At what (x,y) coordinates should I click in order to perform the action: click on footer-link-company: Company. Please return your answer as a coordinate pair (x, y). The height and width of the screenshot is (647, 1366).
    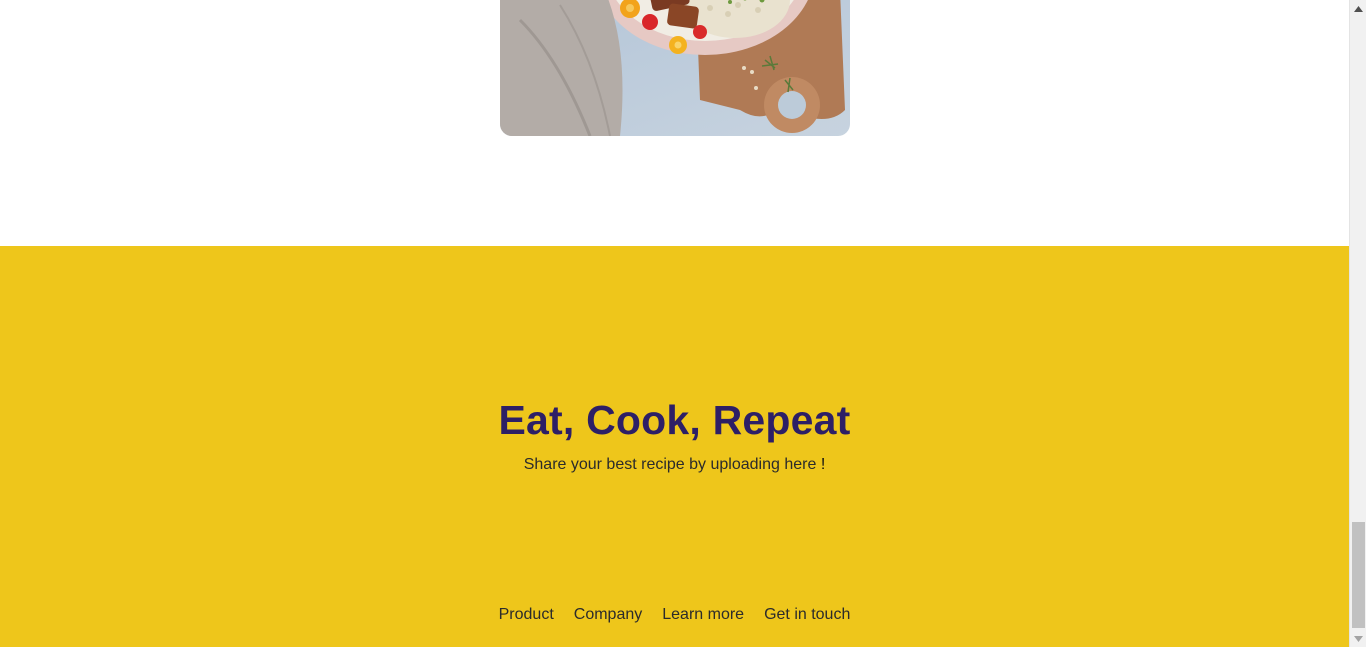
    Looking at the image, I should click on (608, 615).